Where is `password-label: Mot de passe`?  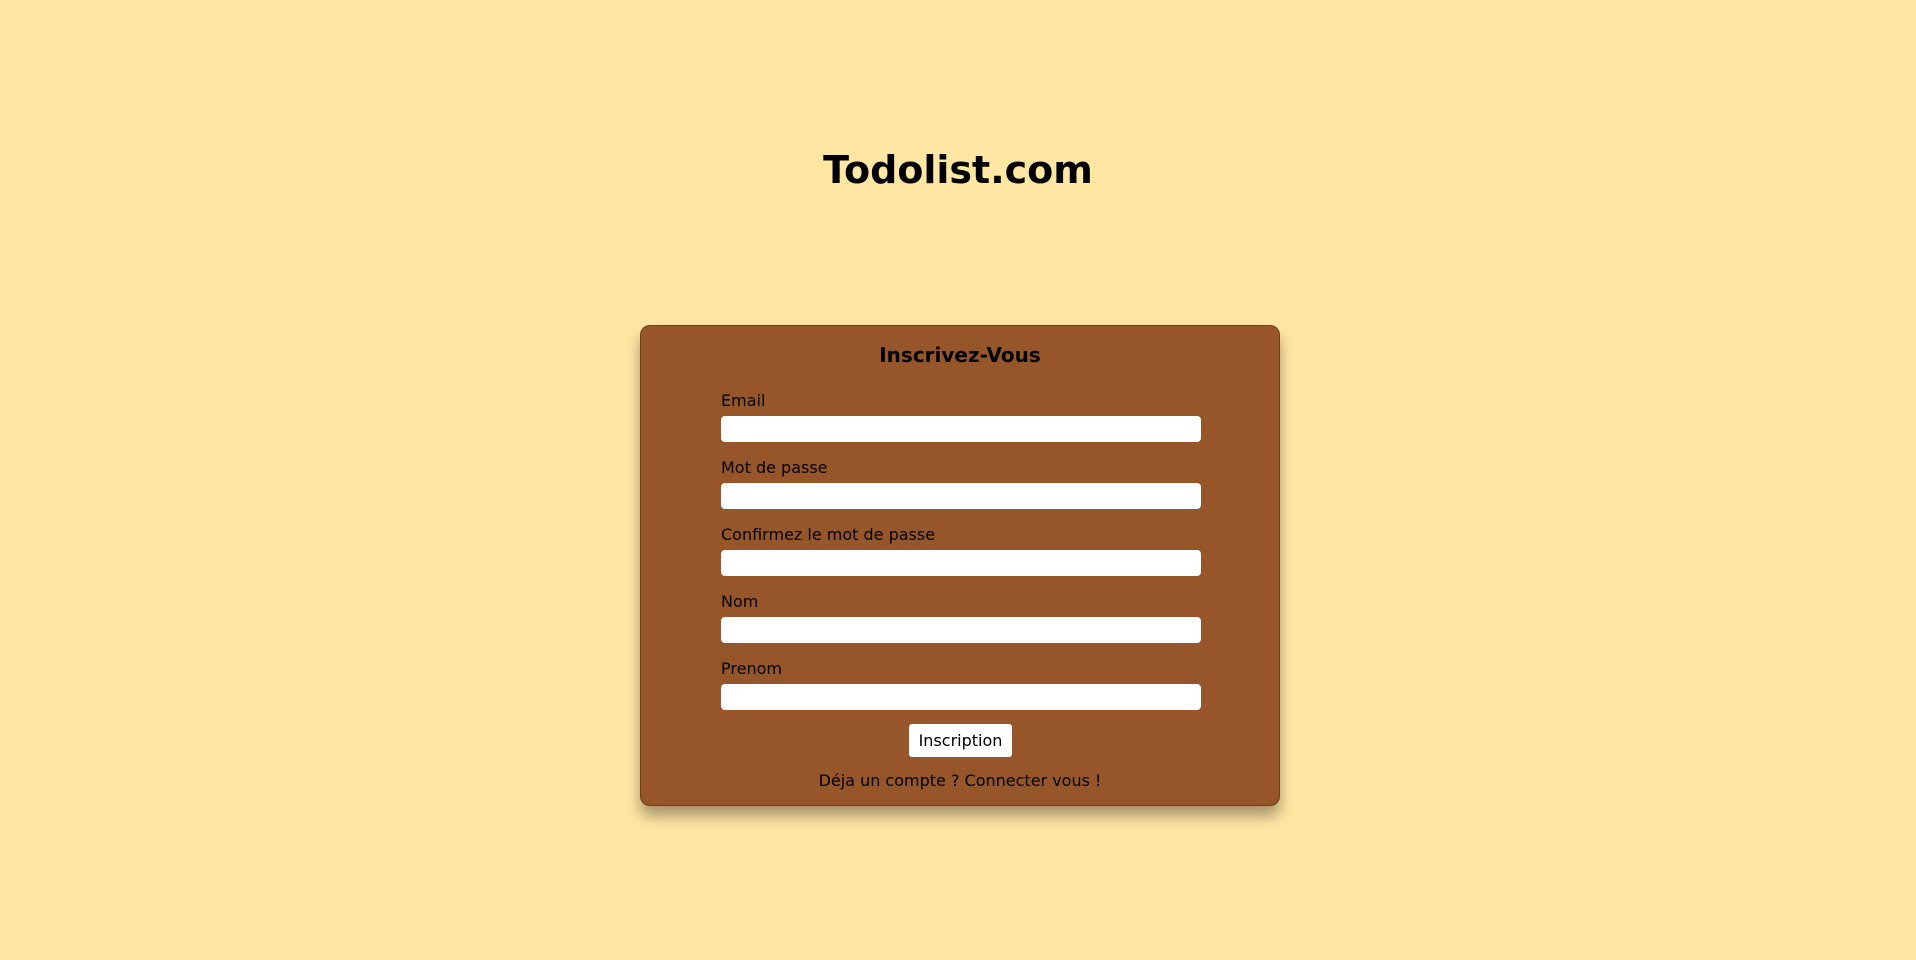
password-label: Mot de passe is located at coordinates (774, 467).